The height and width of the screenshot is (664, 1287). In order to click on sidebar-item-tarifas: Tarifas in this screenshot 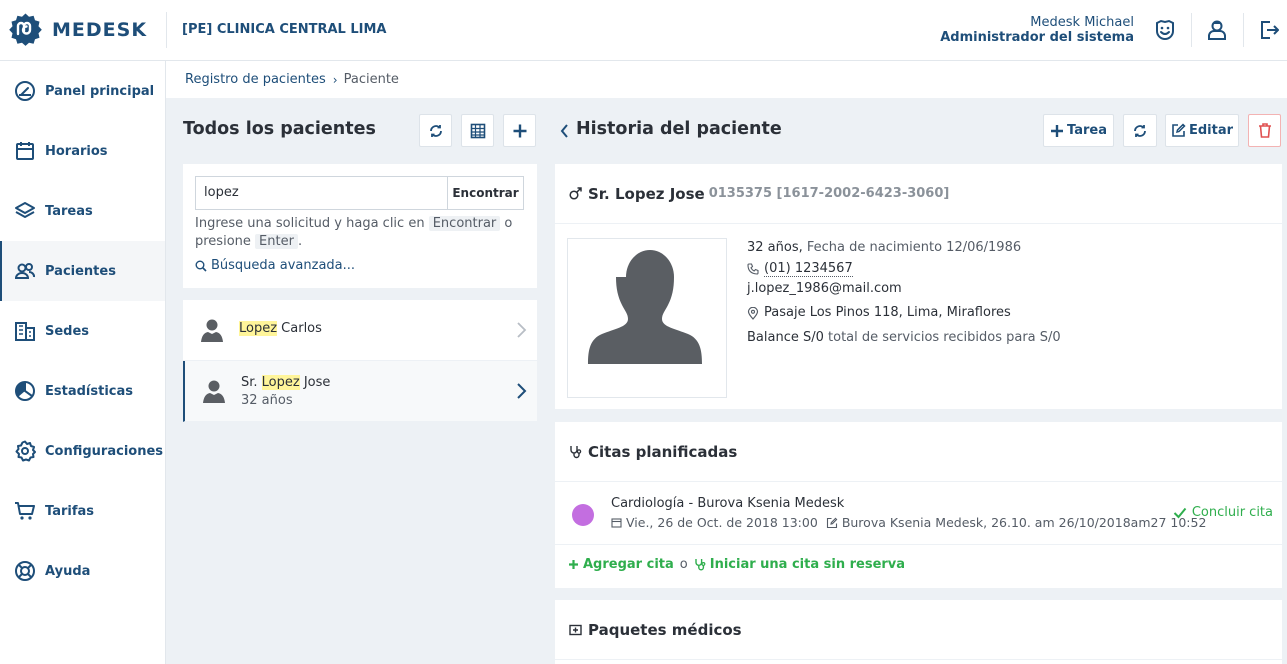, I will do `click(82, 511)`.